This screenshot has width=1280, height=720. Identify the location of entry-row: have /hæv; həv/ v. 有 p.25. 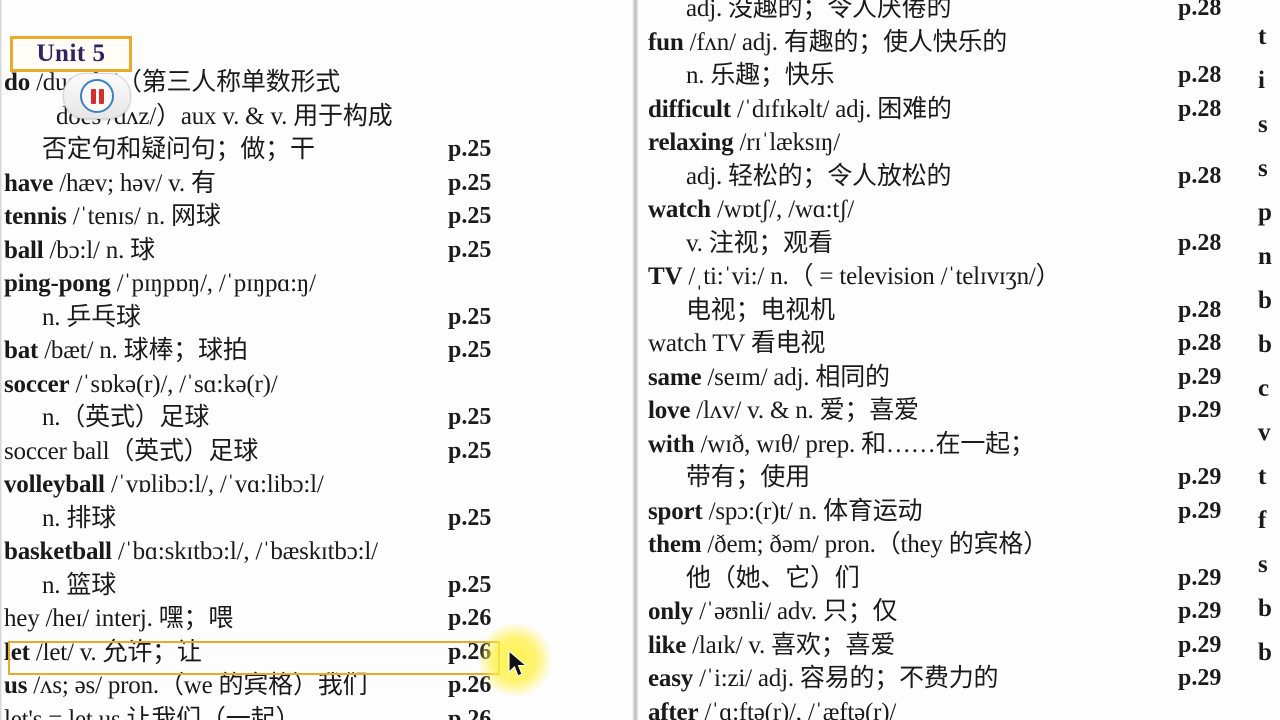
(318, 184).